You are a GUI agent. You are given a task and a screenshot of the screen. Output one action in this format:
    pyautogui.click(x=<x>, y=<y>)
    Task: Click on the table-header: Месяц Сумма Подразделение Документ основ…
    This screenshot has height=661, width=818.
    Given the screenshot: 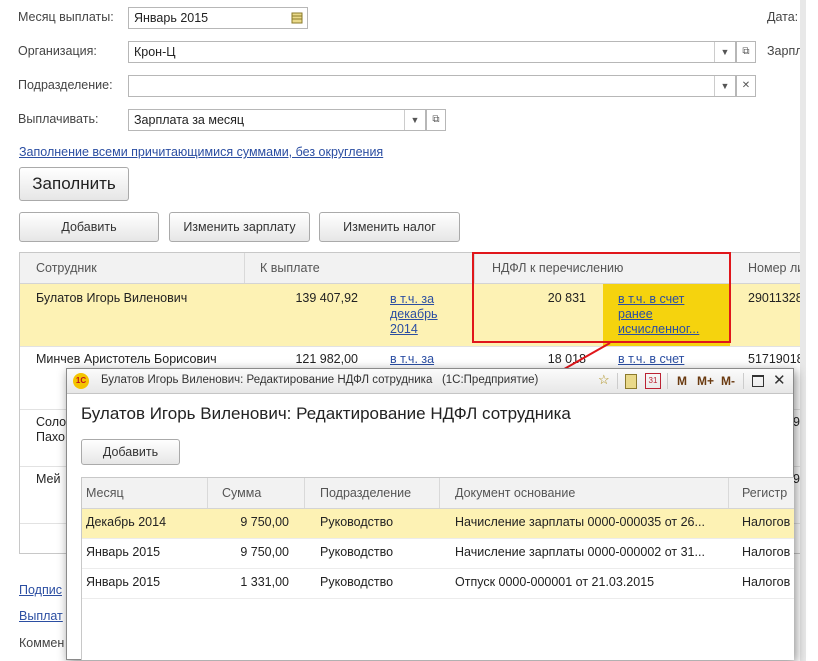 What is the action you would take?
    pyautogui.click(x=438, y=493)
    